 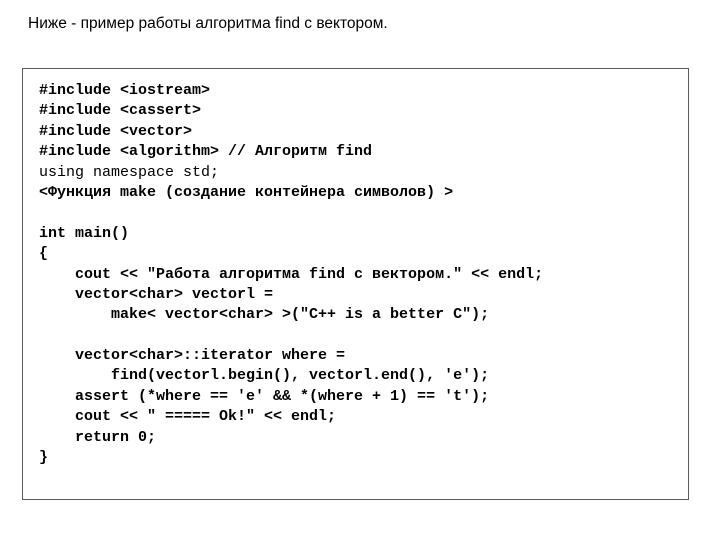 What do you see at coordinates (44, 254) in the screenshot?
I see `code-line: {` at bounding box center [44, 254].